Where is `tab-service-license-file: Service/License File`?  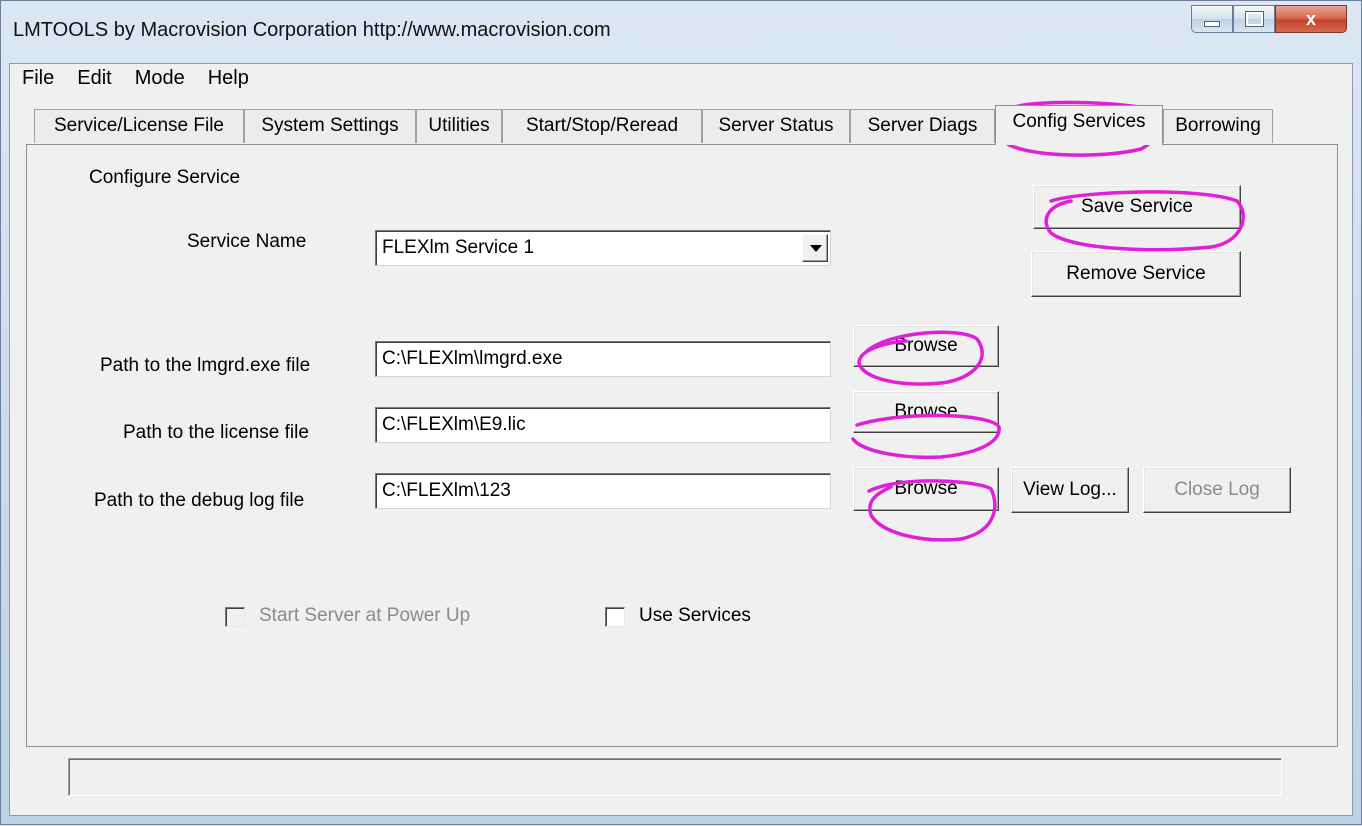 tab-service-license-file: Service/License File is located at coordinates (139, 126).